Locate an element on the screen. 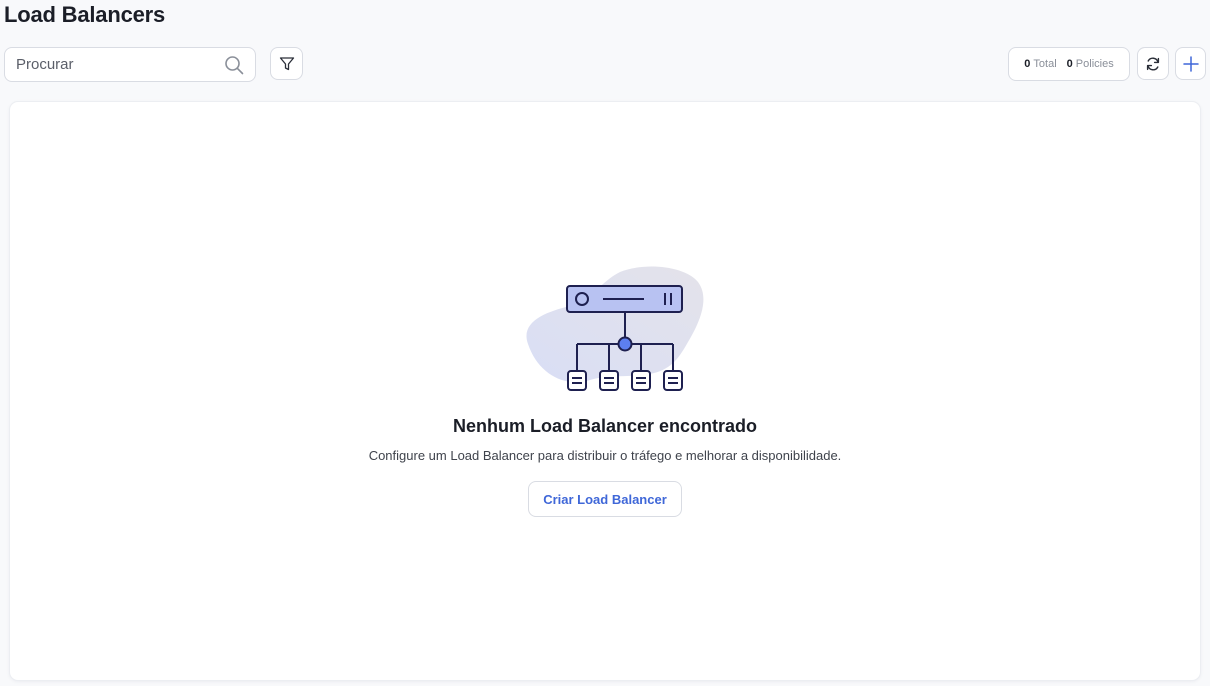  page-title: Load Balancers is located at coordinates (85, 14).